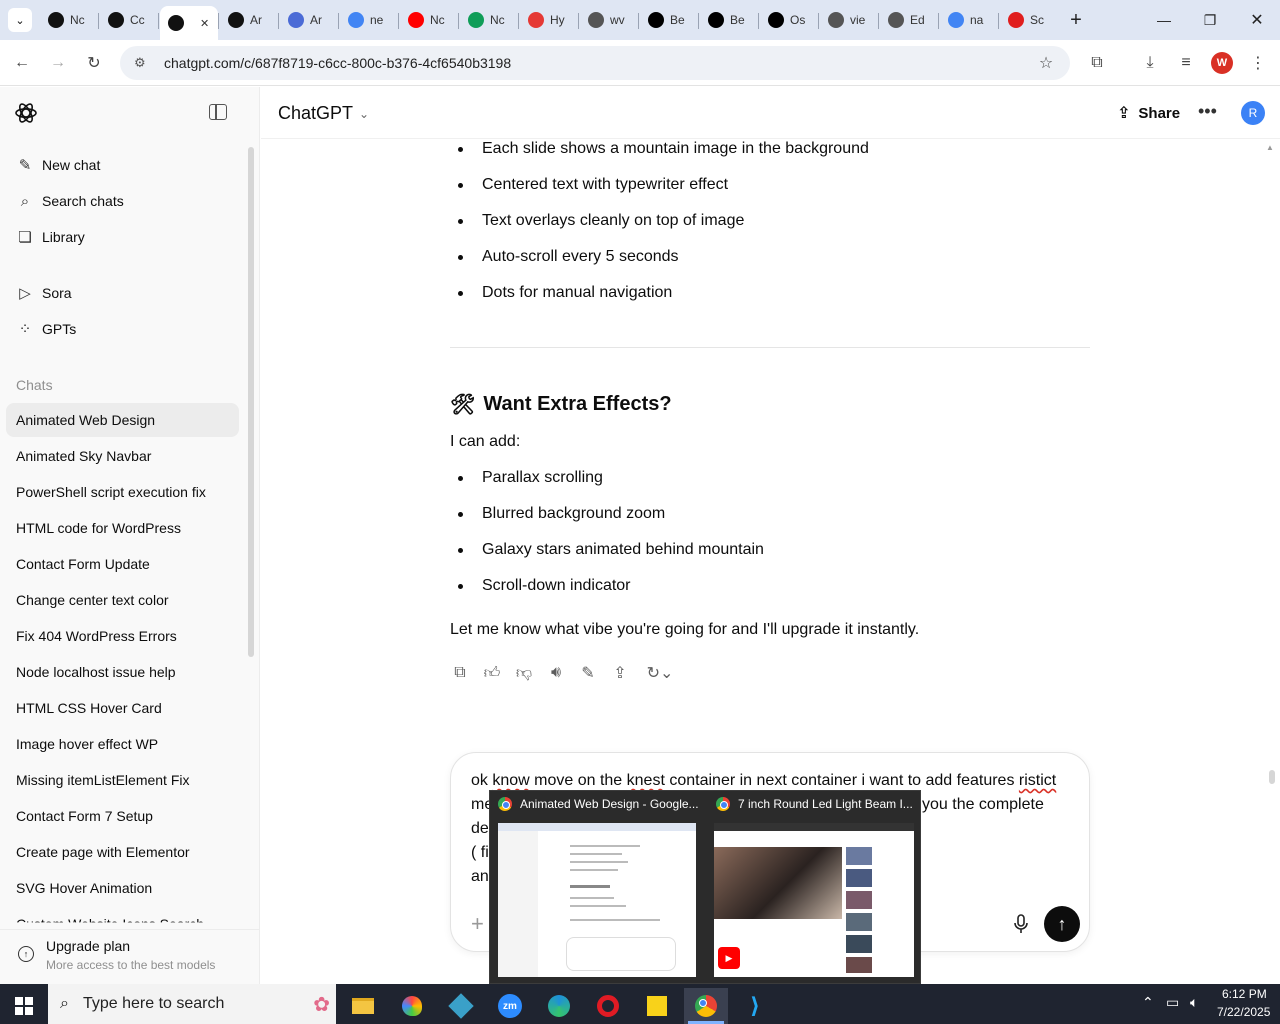  Describe the element at coordinates (251, 402) in the screenshot. I see `sidebar-scrollbar` at that location.